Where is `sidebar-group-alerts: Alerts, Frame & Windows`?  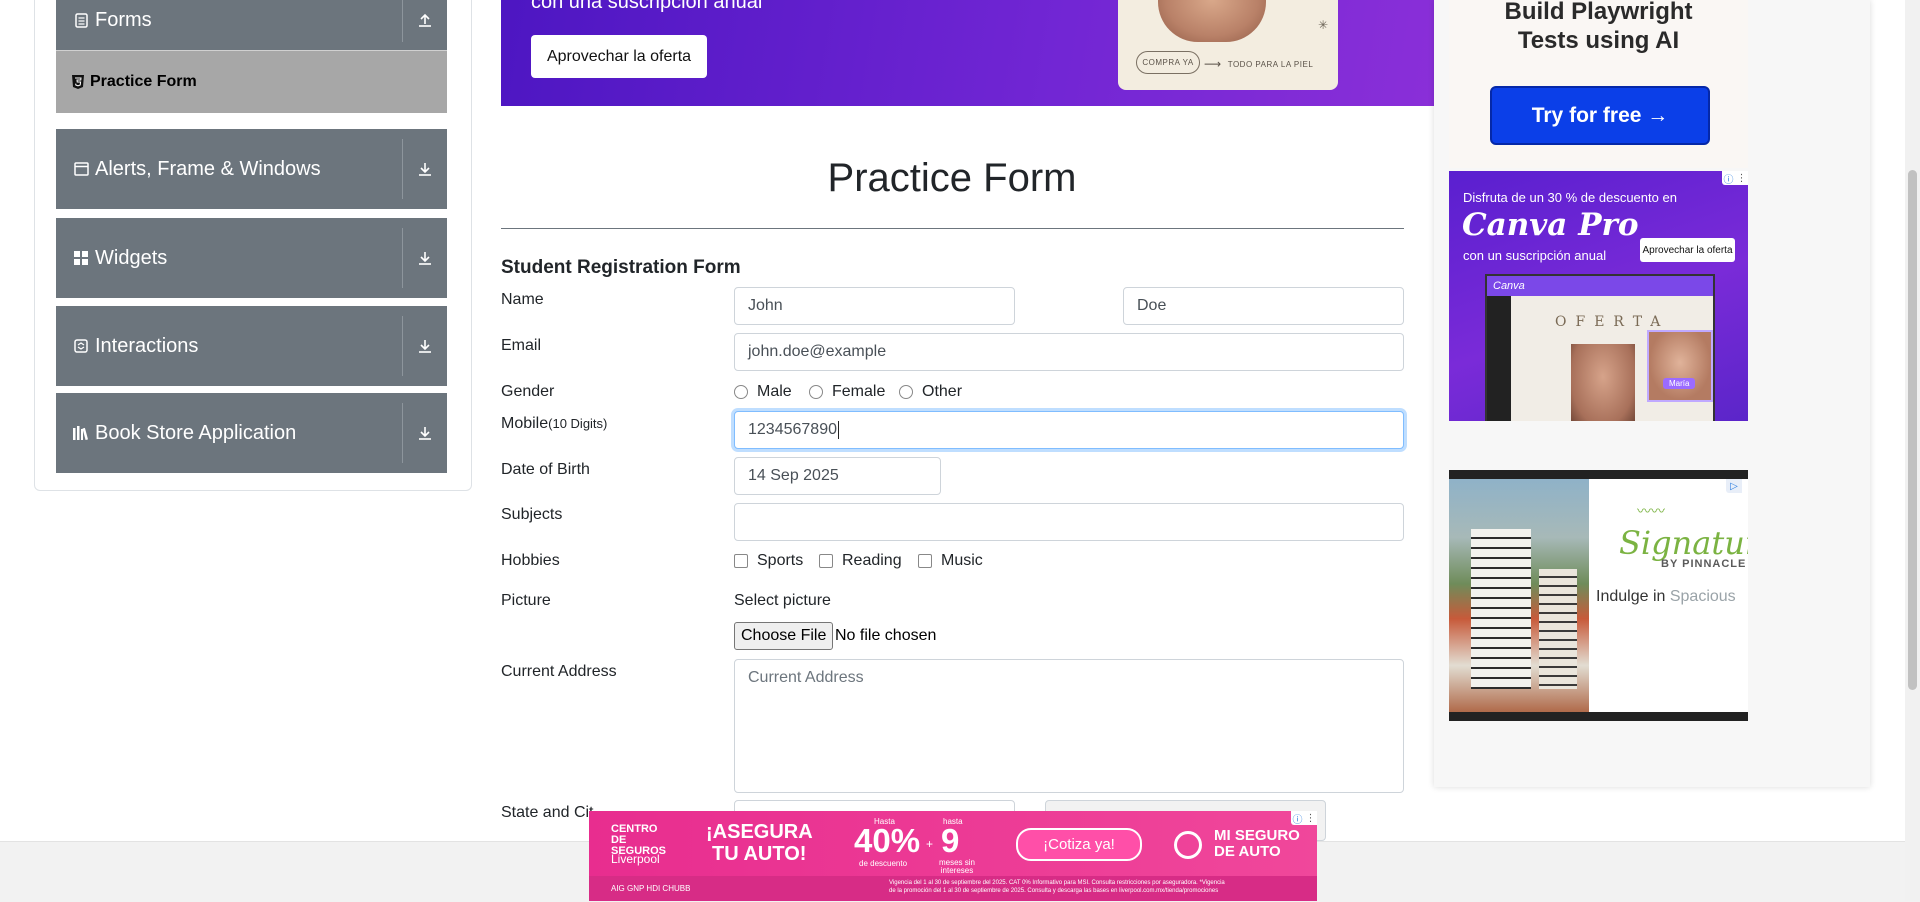 sidebar-group-alerts: Alerts, Frame & Windows is located at coordinates (251, 169).